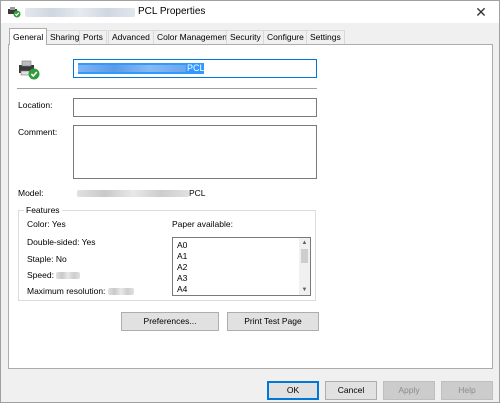 This screenshot has width=500, height=403. Describe the element at coordinates (241, 266) in the screenshot. I see `paper-available-list: A0 A1 A2 A3 A4 ▲ ▼` at that location.